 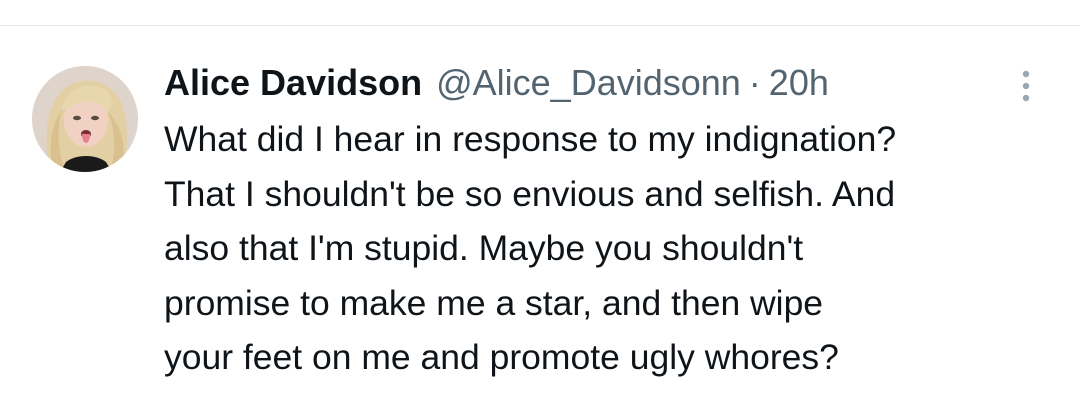 I want to click on timestamp: 20h, so click(x=799, y=83).